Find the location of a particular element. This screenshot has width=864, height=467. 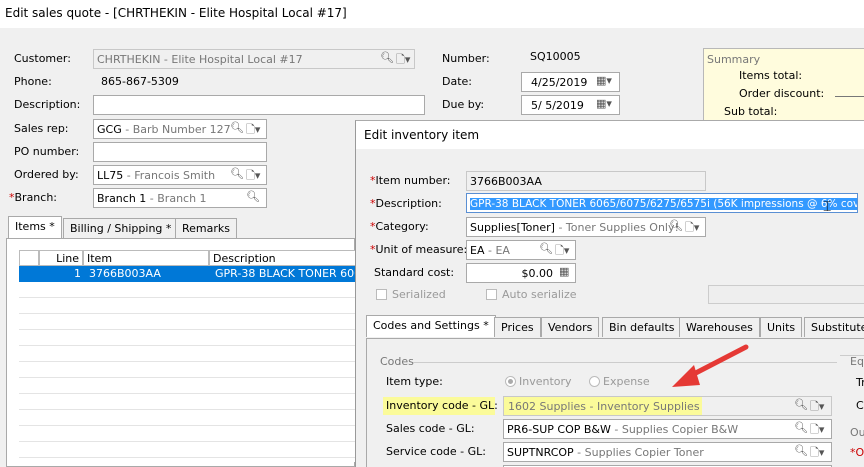

standard-cost-field: $0.00 ▦ is located at coordinates (521, 273).